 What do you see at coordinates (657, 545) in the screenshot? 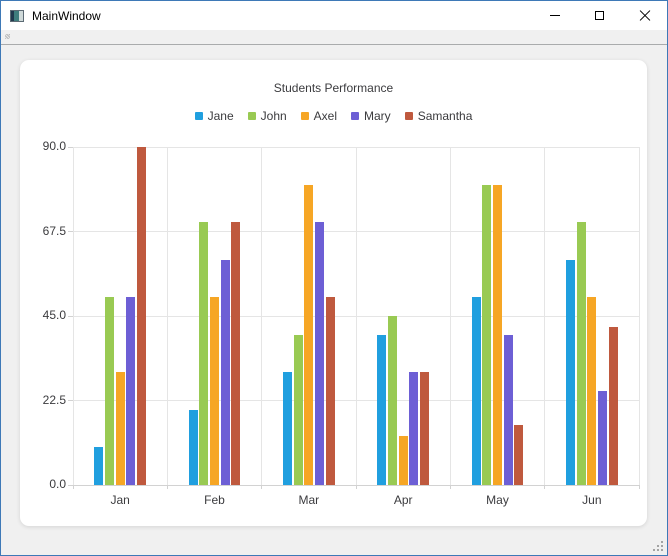
I see `size-grip` at bounding box center [657, 545].